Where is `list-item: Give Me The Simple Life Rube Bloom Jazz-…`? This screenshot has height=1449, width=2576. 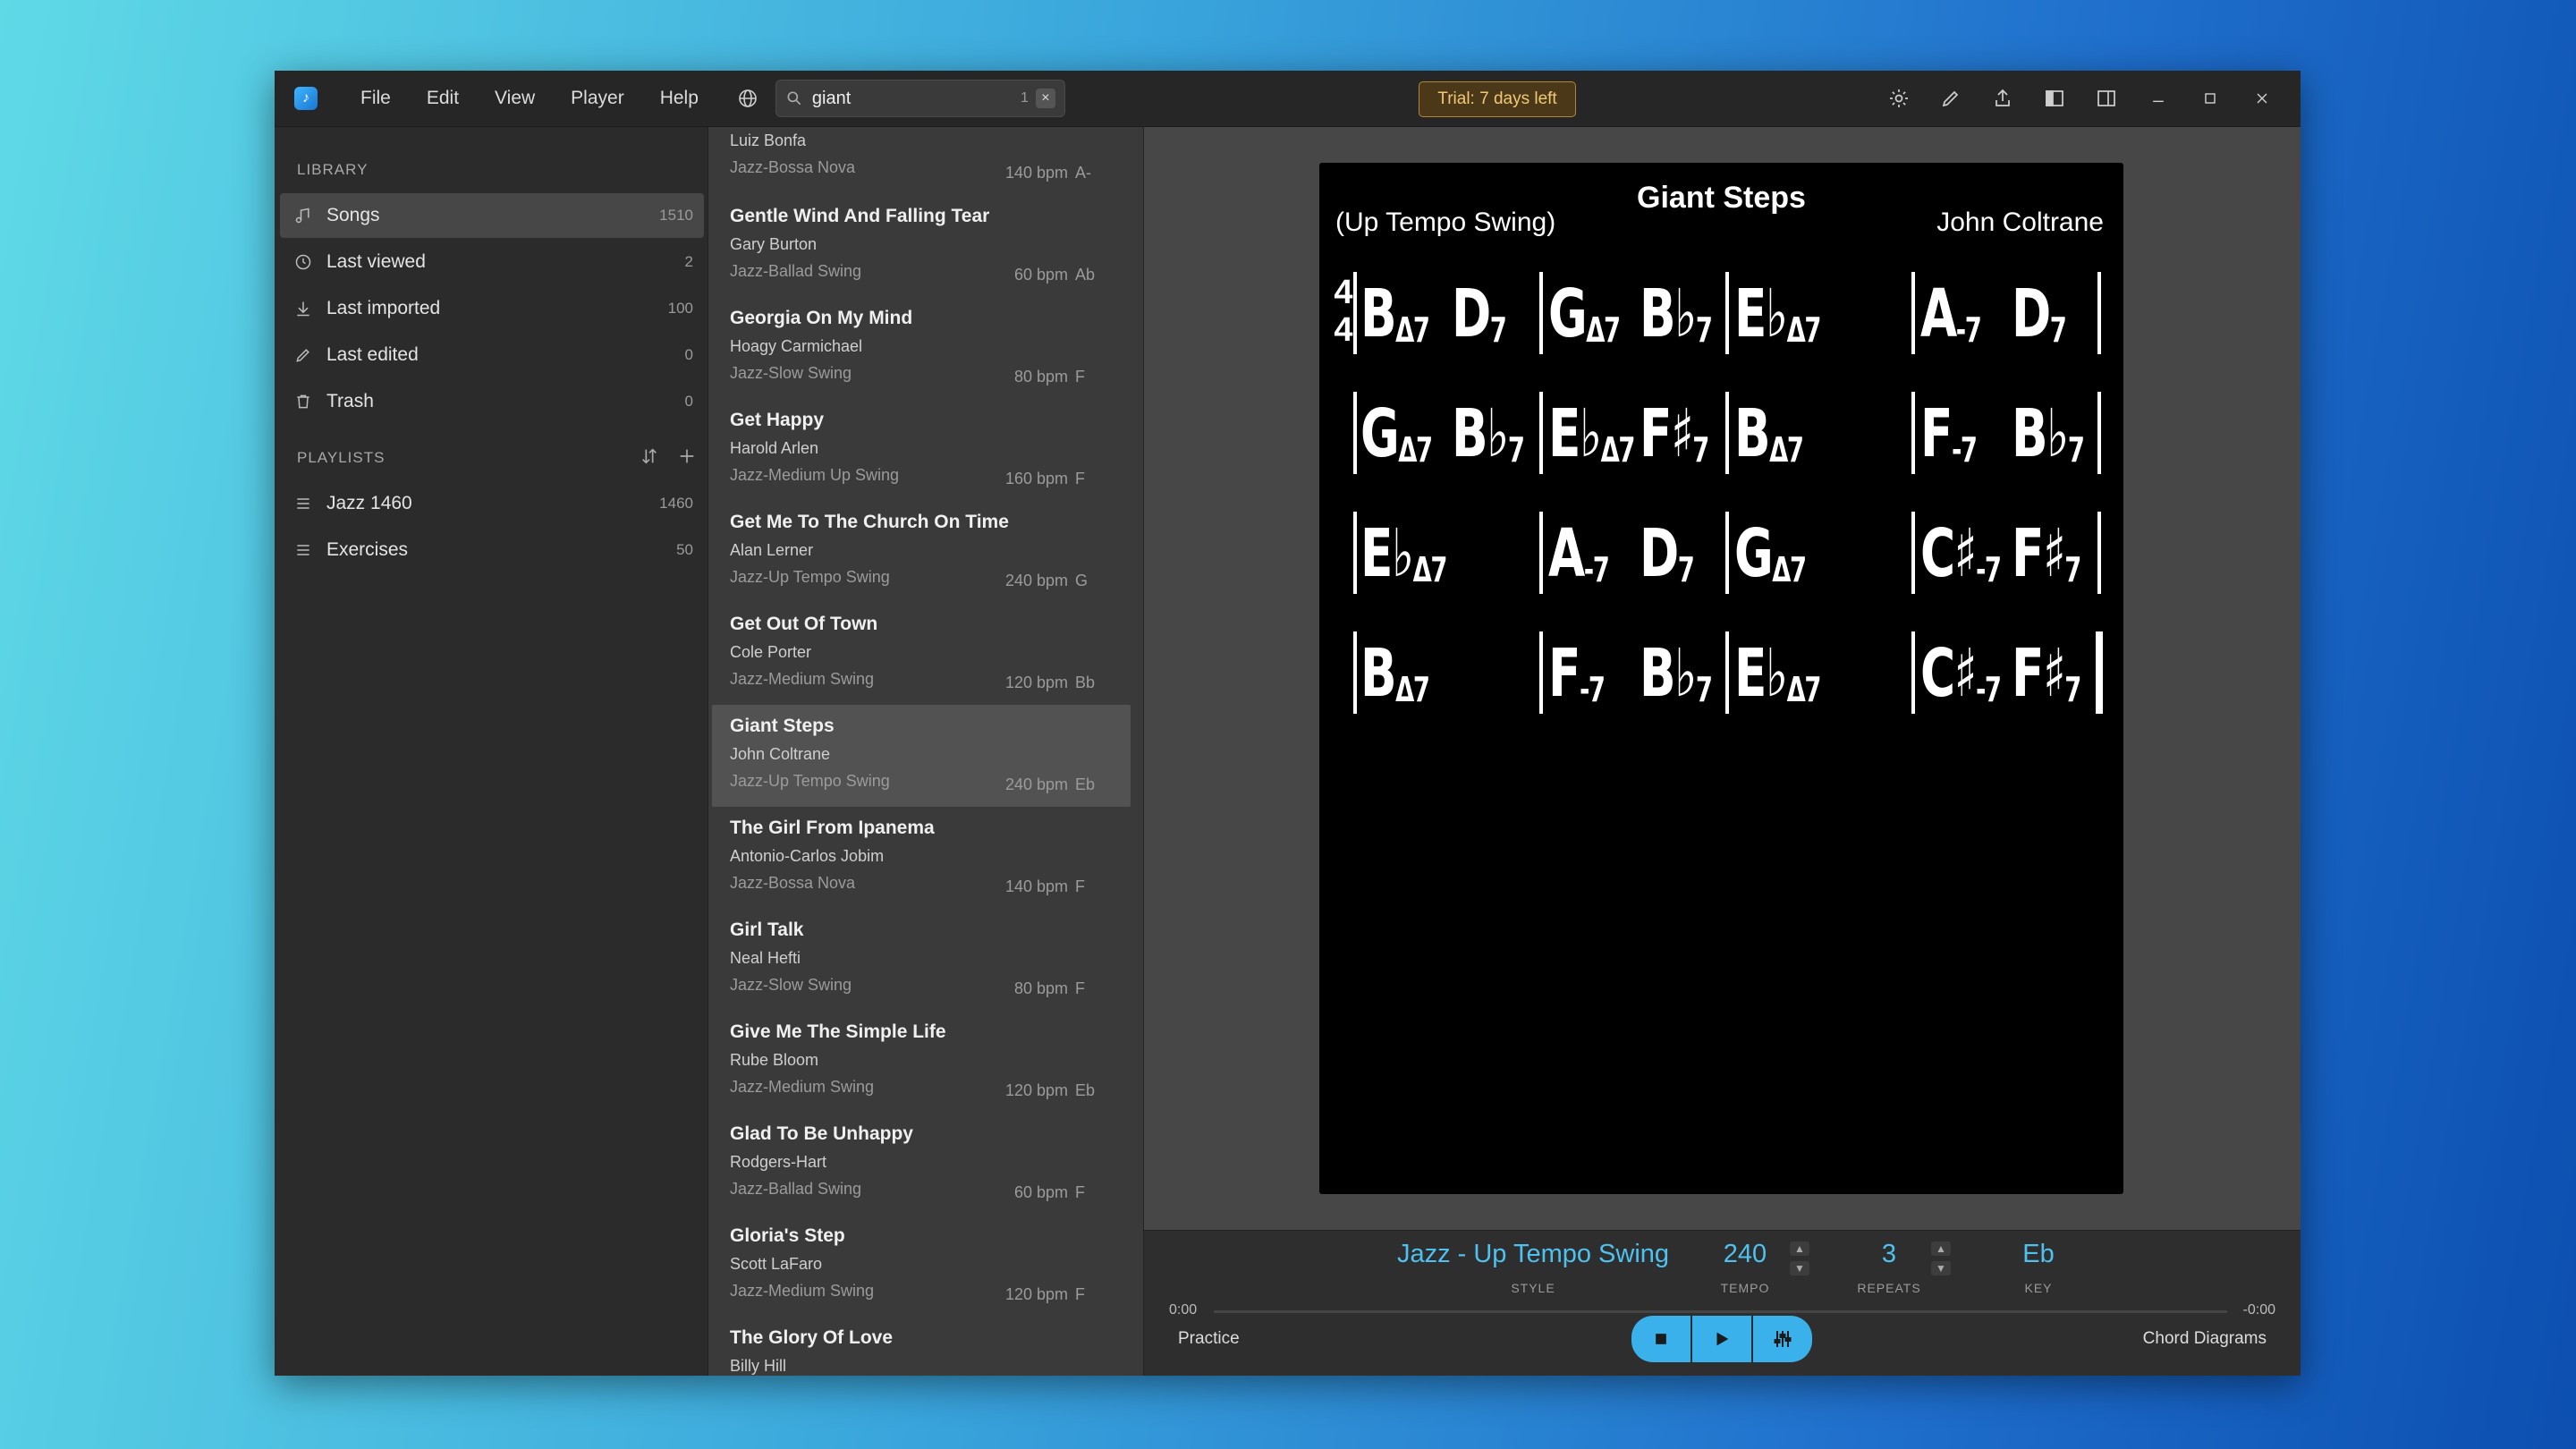
list-item: Give Me The Simple Life Rube Bloom Jazz-… is located at coordinates (921, 1062).